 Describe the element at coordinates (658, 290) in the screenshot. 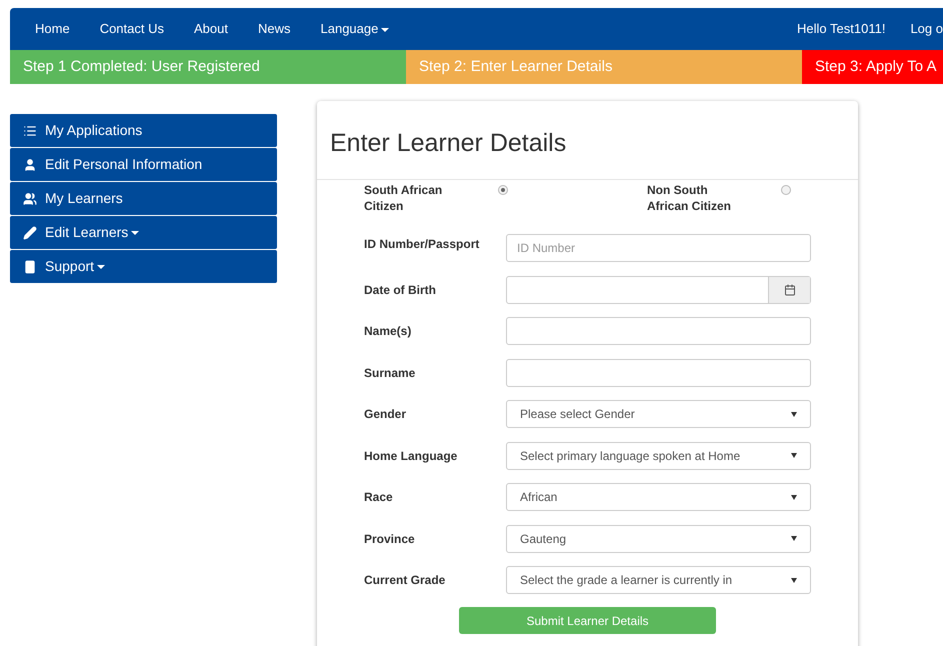

I see `date-field` at that location.